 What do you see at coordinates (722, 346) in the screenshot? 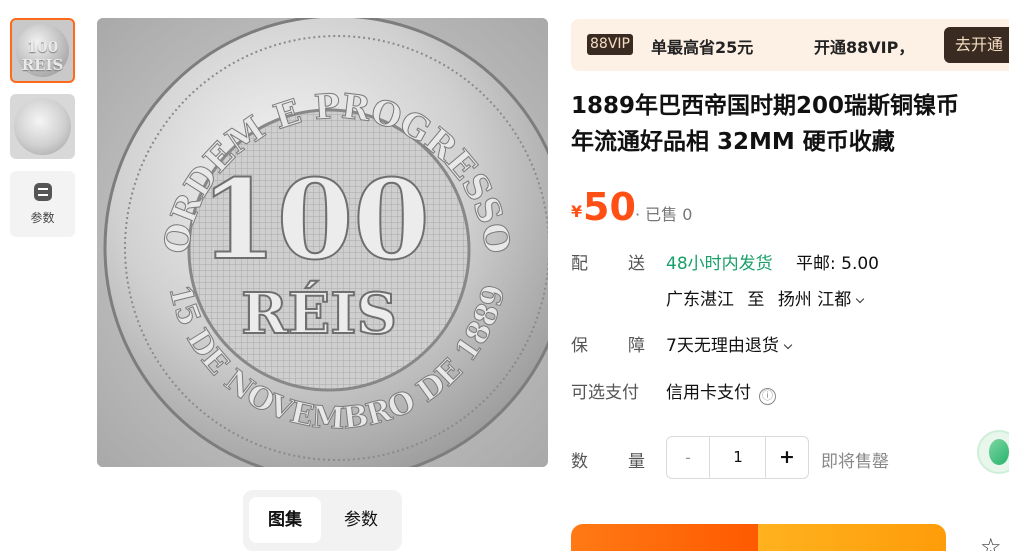
I see `guarantee-text: 7天无理由退货` at bounding box center [722, 346].